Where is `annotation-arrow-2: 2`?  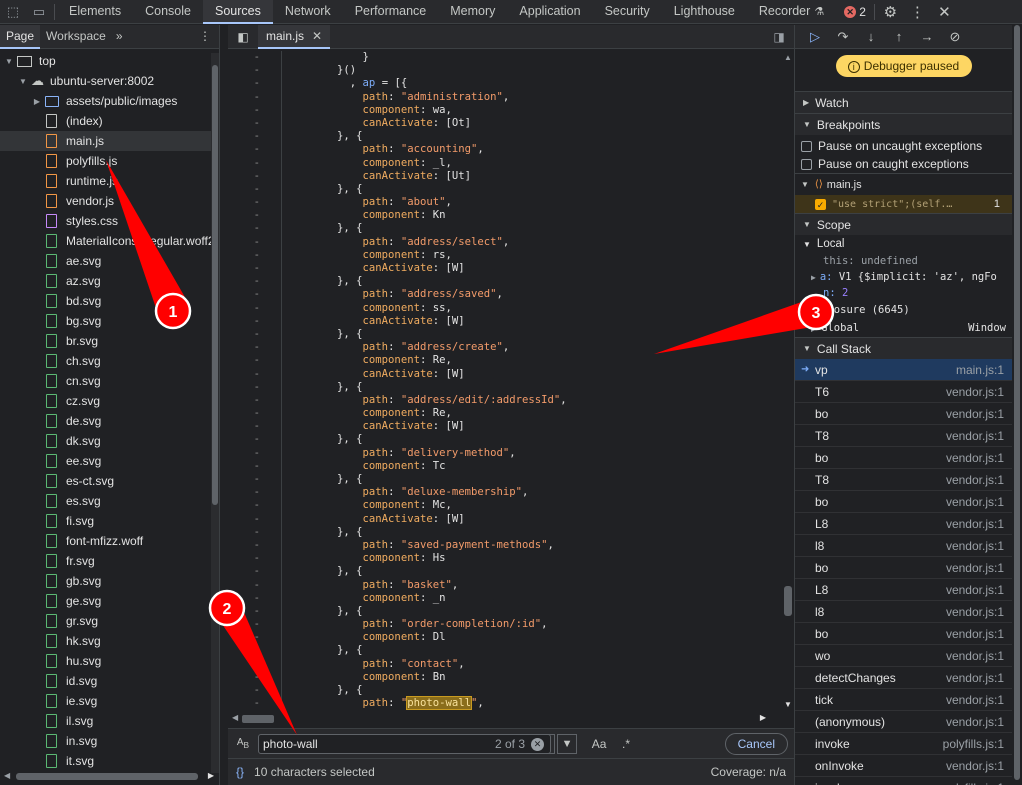 annotation-arrow-2: 2 is located at coordinates (252, 662).